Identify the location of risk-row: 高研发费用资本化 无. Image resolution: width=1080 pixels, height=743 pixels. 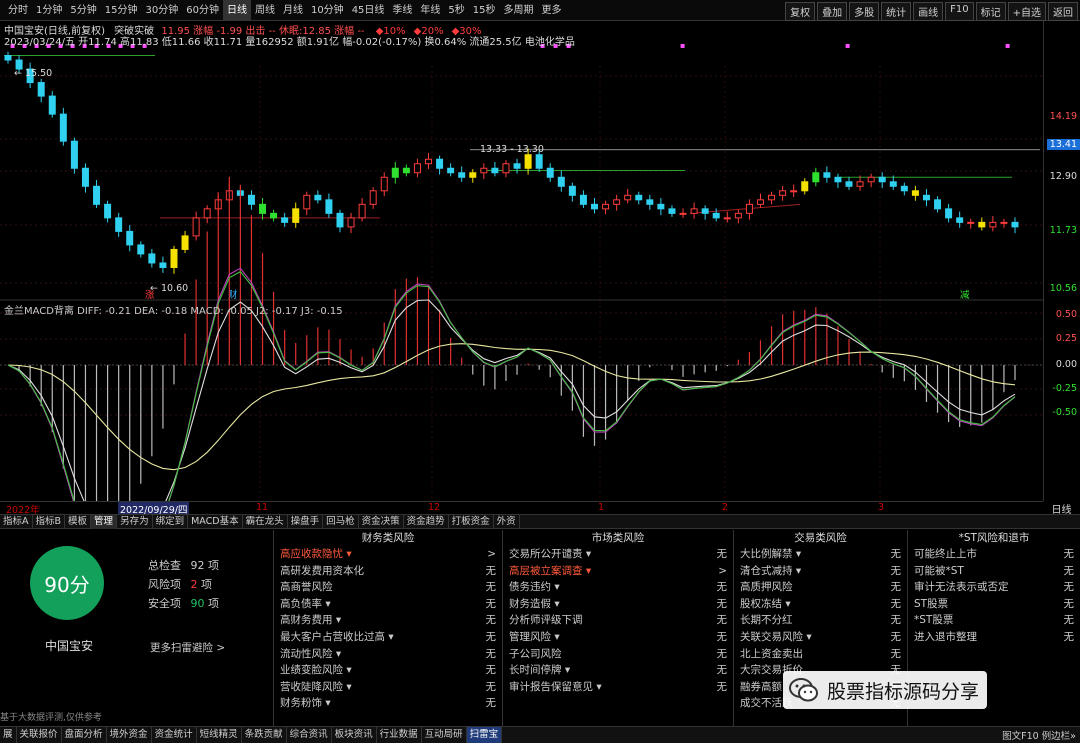
(388, 571).